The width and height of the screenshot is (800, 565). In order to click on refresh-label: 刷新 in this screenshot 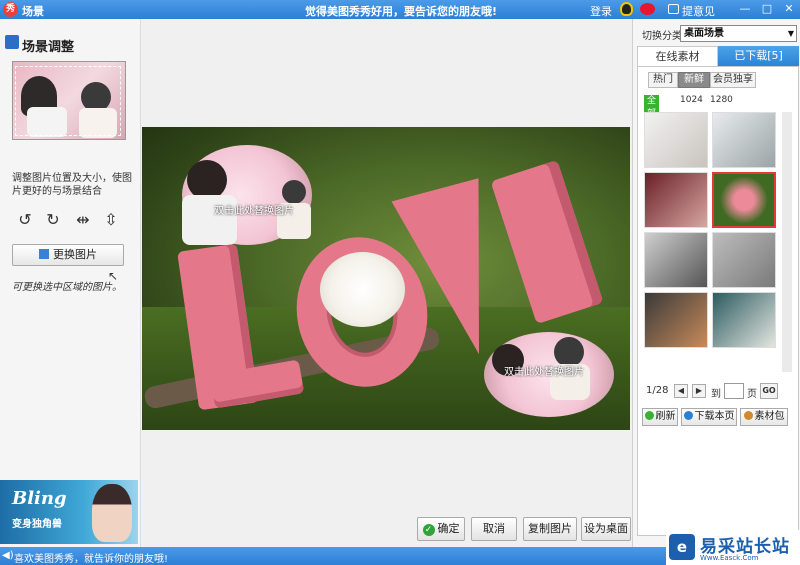, I will do `click(665, 416)`.